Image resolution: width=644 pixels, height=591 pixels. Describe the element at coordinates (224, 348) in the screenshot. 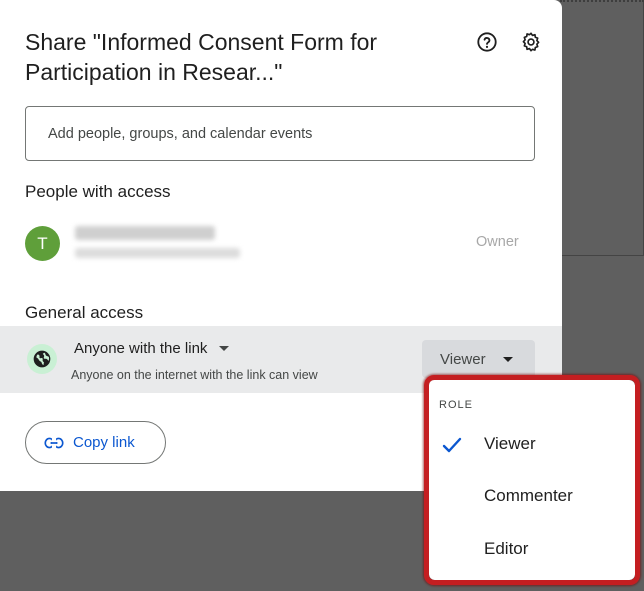

I see `chevron-down-icon` at that location.